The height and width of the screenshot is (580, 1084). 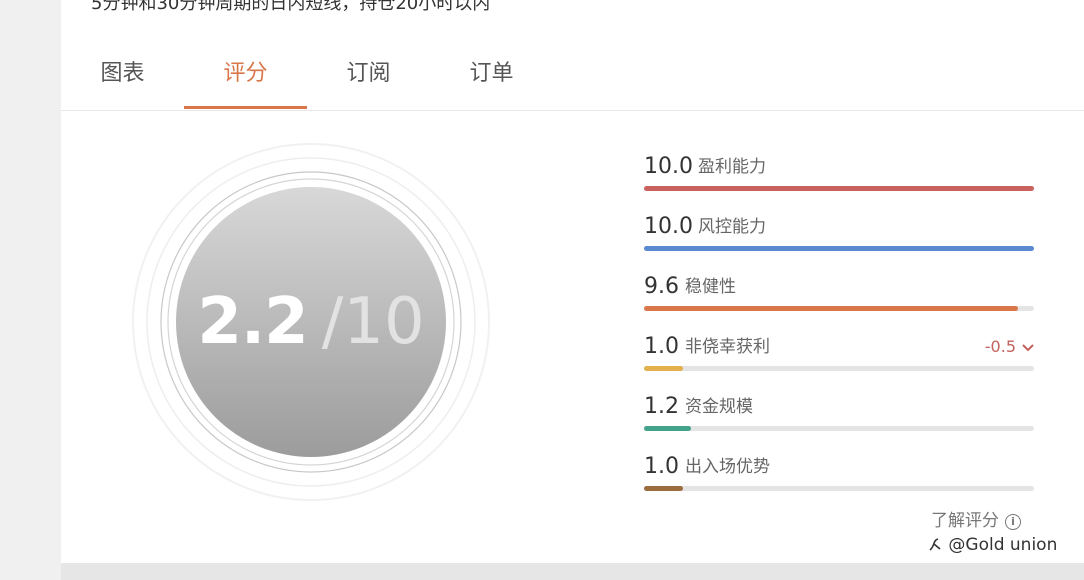 What do you see at coordinates (839, 300) in the screenshot?
I see `metric-stability: 9.6 稳健性` at bounding box center [839, 300].